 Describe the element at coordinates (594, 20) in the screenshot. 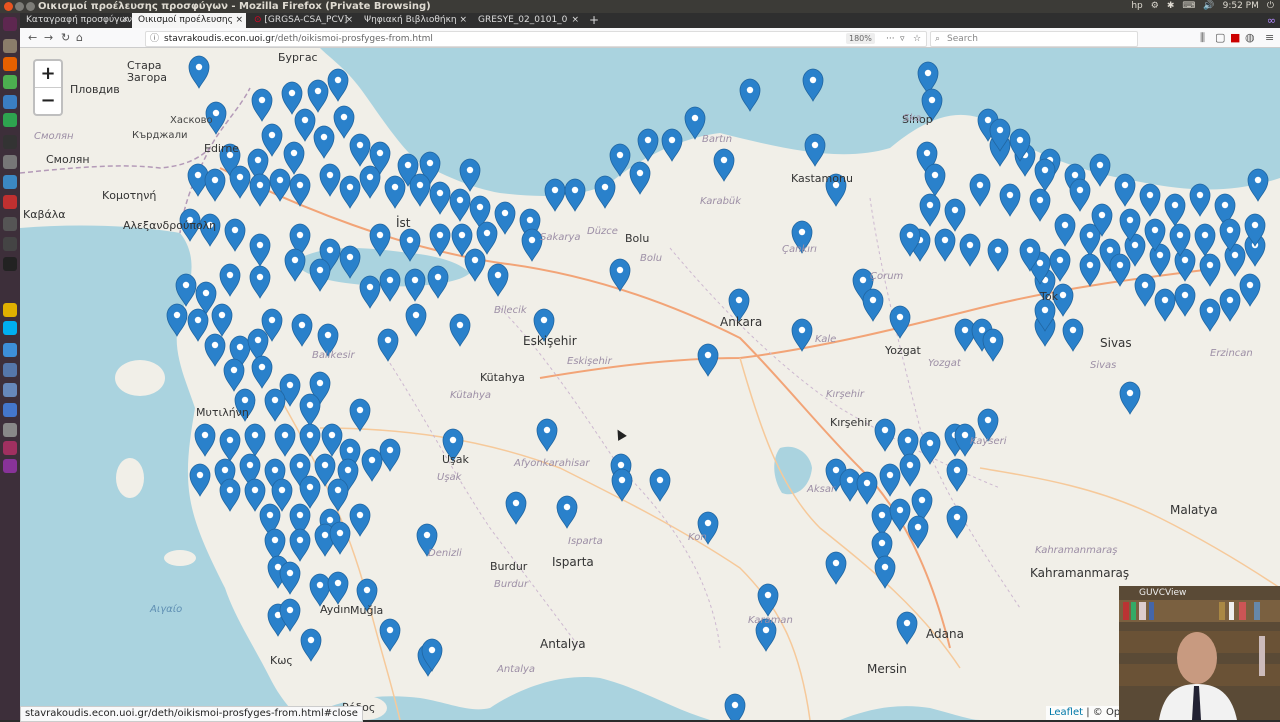

I see `new-tab-button: +` at that location.